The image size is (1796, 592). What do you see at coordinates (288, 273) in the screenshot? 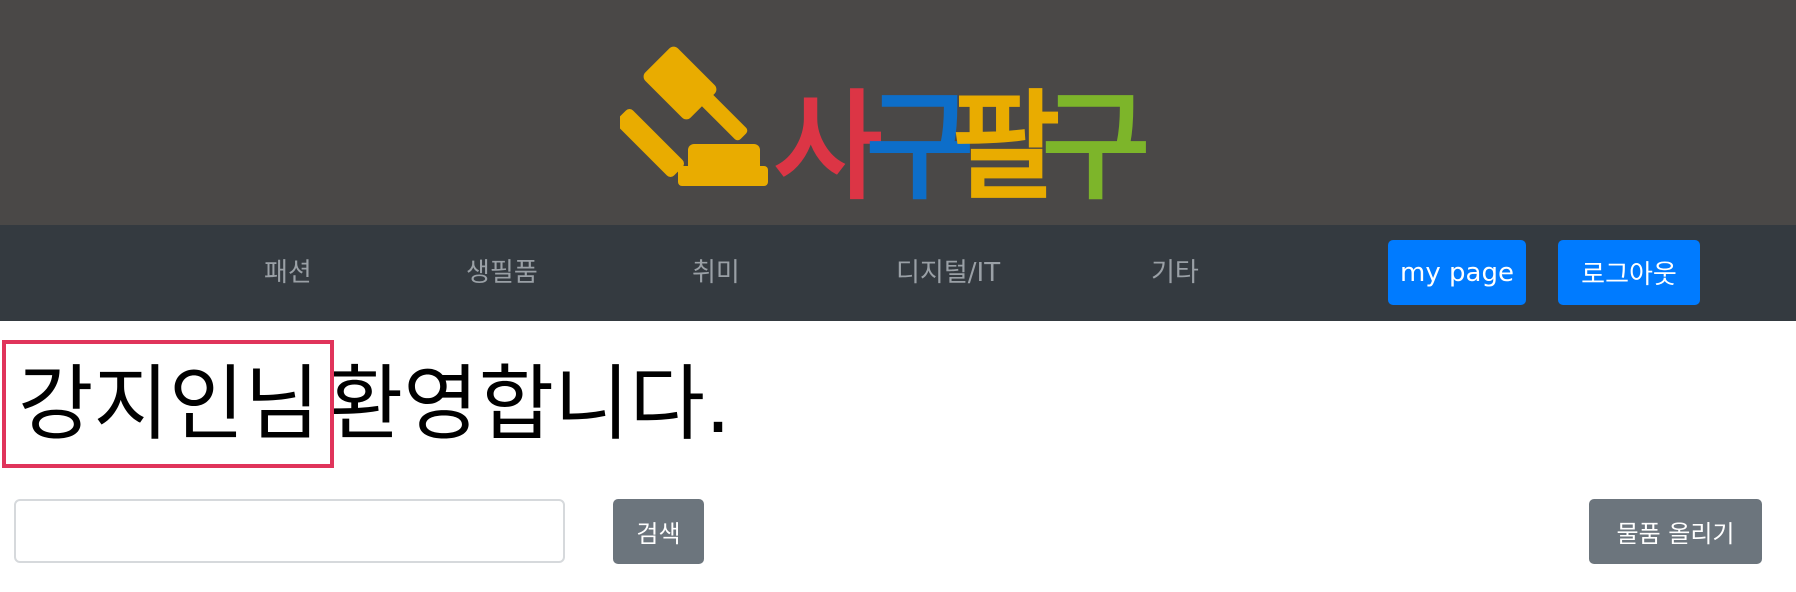
I see `nav-fashion: 패션` at bounding box center [288, 273].